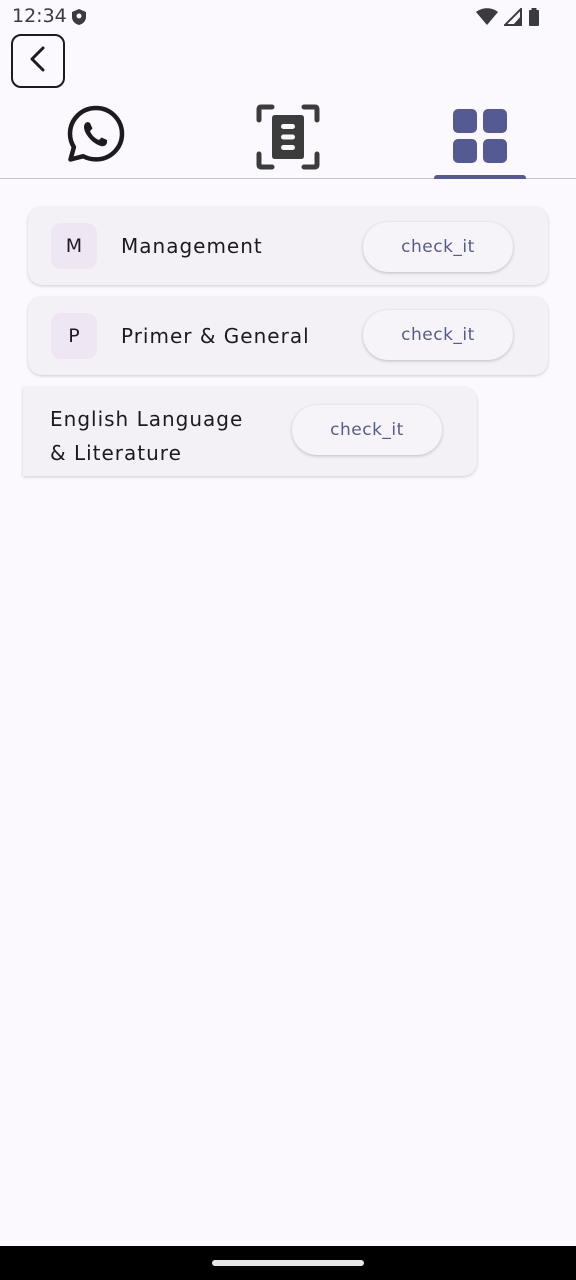 This screenshot has height=1280, width=576. What do you see at coordinates (116, 453) in the screenshot?
I see `item-title-line-2: & Literature` at bounding box center [116, 453].